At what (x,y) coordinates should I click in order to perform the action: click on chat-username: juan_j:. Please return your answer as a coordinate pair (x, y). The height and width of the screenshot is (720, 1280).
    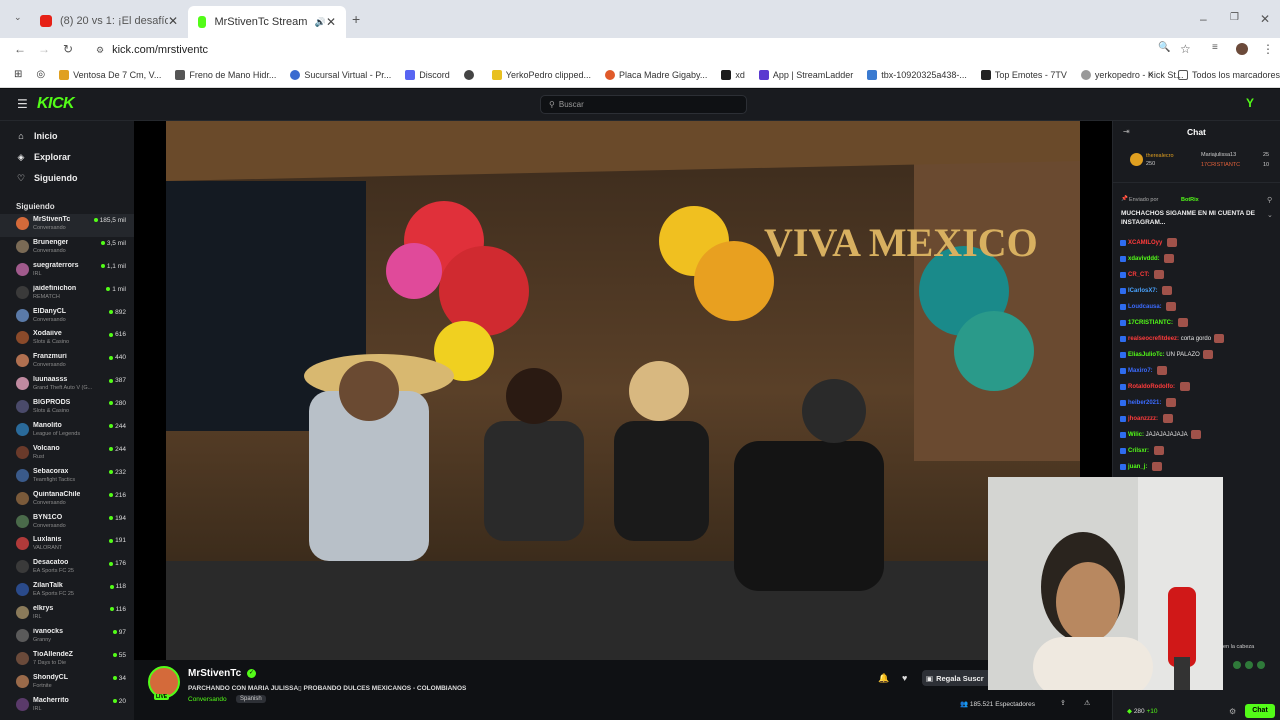
    Looking at the image, I should click on (1137, 467).